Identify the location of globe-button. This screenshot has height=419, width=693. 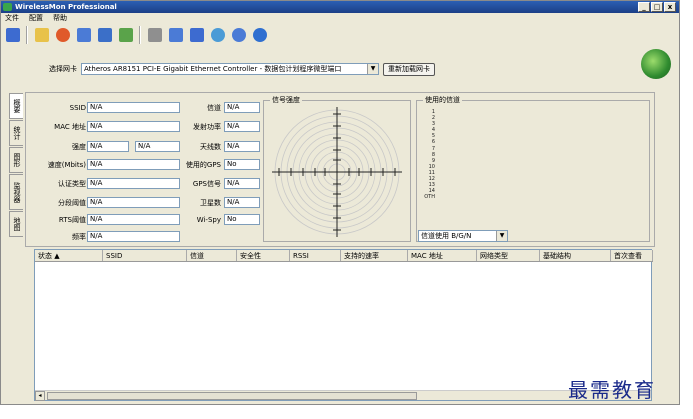
(217, 35).